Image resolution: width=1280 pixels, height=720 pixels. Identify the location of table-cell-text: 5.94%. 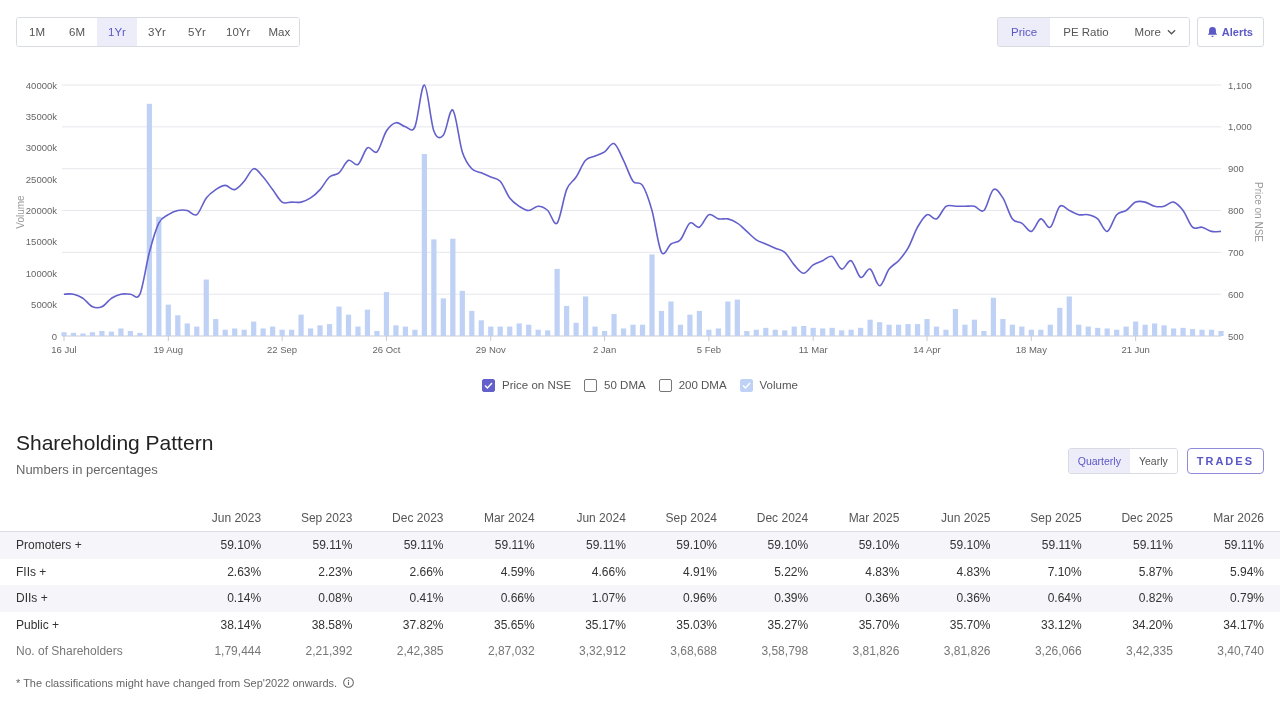
(1246, 571).